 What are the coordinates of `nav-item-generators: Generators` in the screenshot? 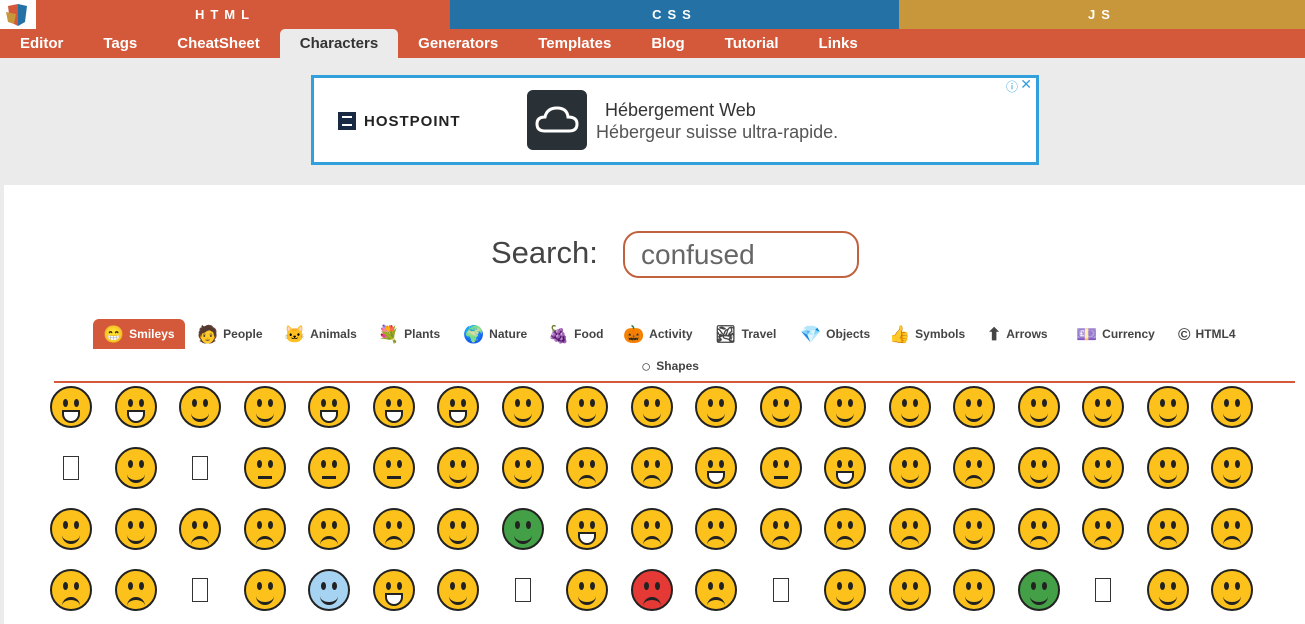 It's located at (458, 43).